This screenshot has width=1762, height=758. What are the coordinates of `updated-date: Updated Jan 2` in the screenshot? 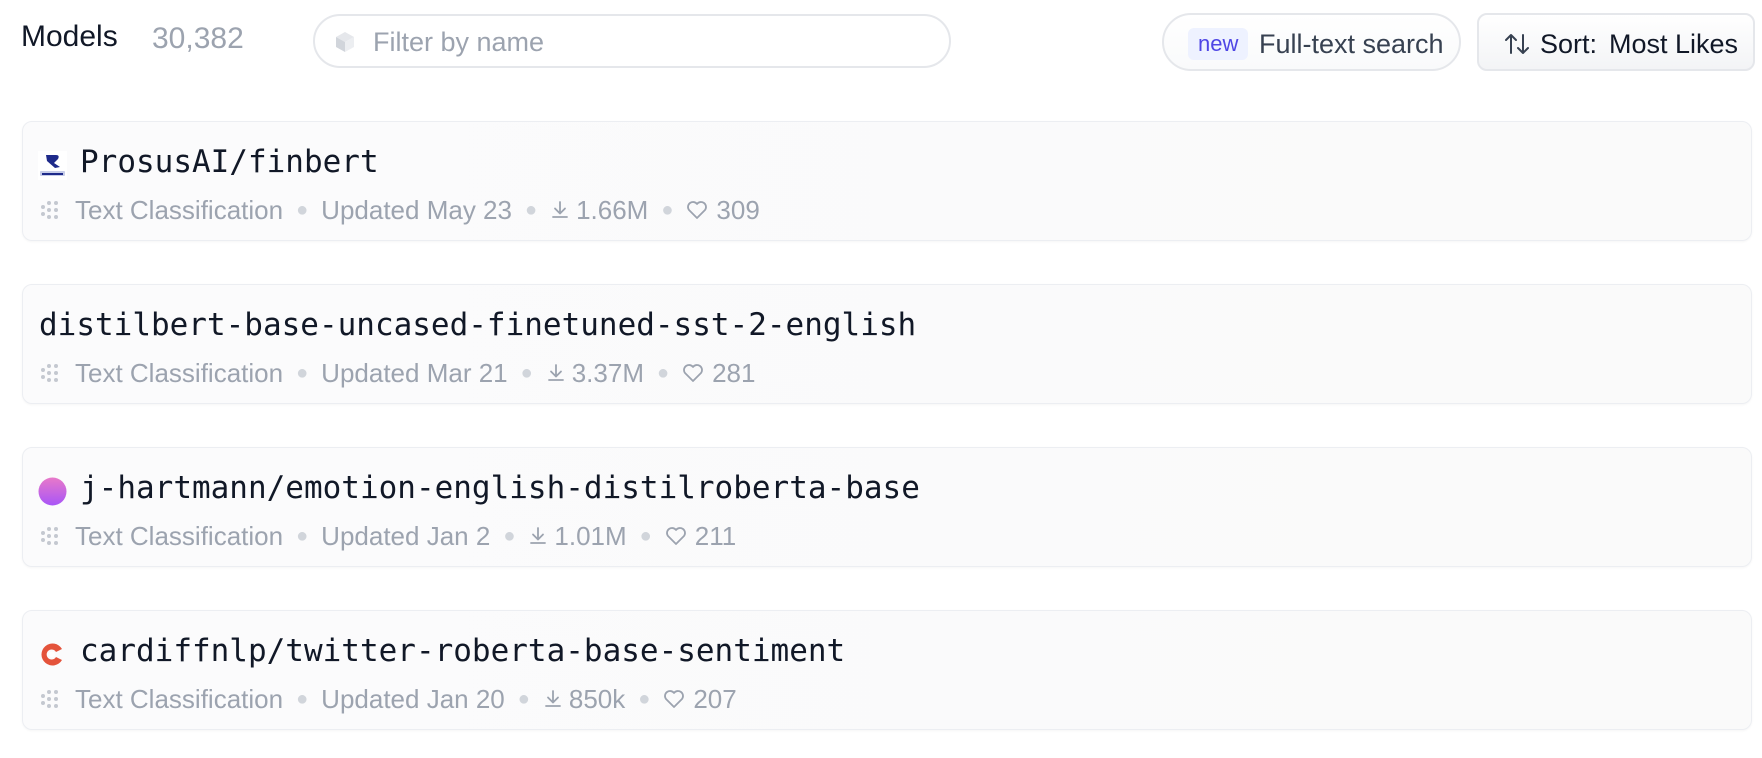 It's located at (406, 535).